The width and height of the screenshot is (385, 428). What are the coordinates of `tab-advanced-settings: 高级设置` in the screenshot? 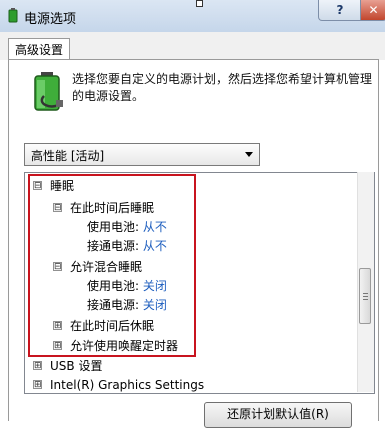 It's located at (39, 49).